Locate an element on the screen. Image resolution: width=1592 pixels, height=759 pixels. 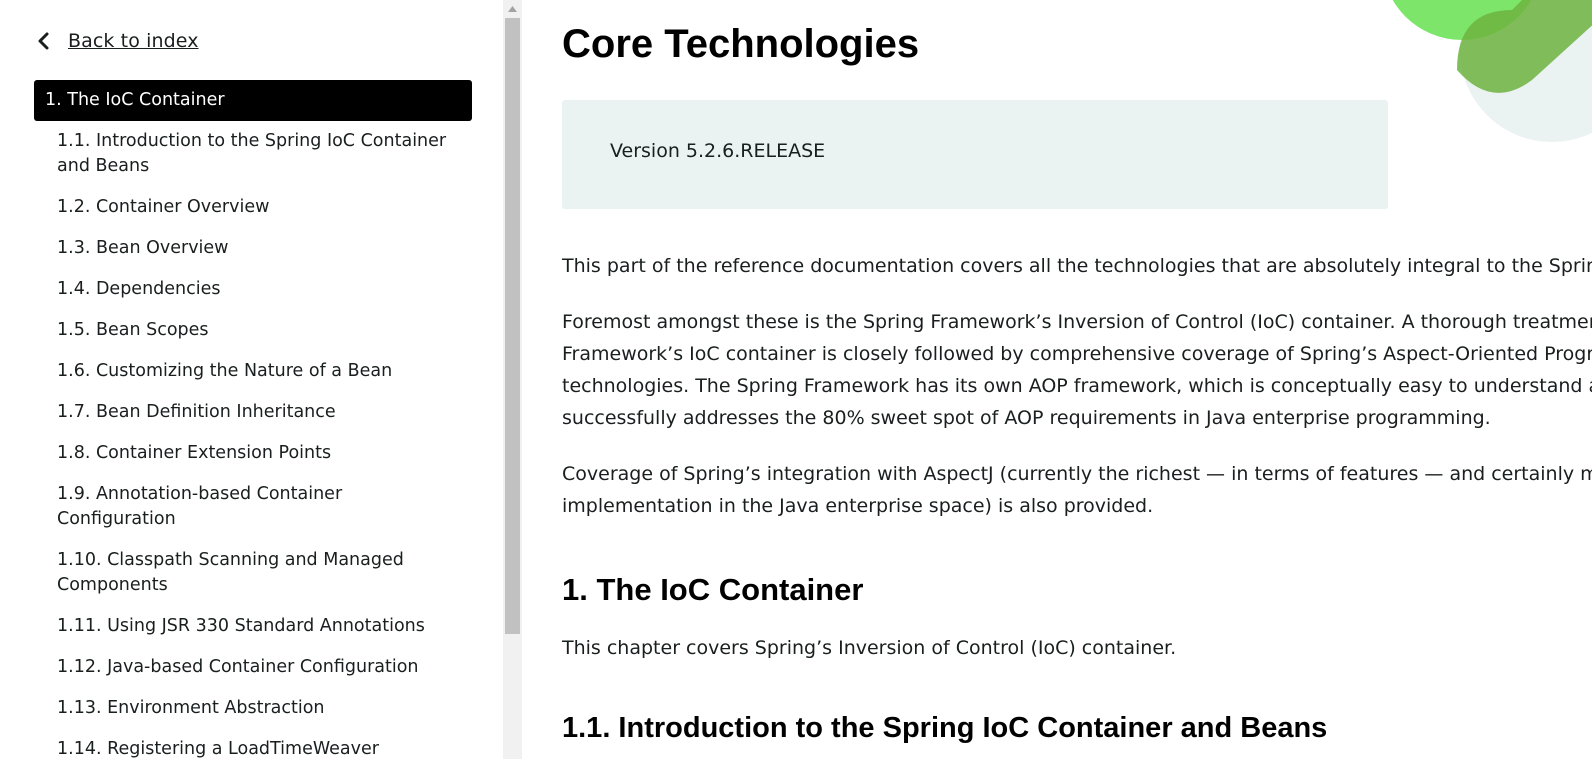
toc-item-container-overview: 1.2. Container Overview is located at coordinates (253, 207).